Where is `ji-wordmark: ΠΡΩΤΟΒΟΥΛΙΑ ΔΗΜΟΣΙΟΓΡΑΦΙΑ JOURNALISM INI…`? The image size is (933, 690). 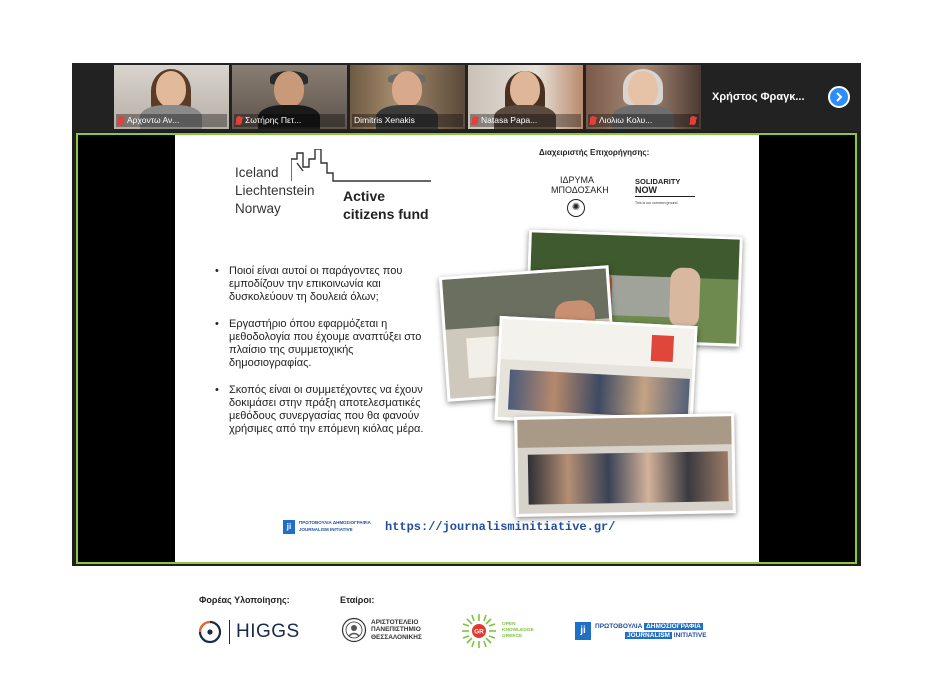 ji-wordmark: ΠΡΩΤΟΒΟΥΛΙΑ ΔΗΜΟΣΙΟΓΡΑΦΙΑ JOURNALISM INI… is located at coordinates (651, 631).